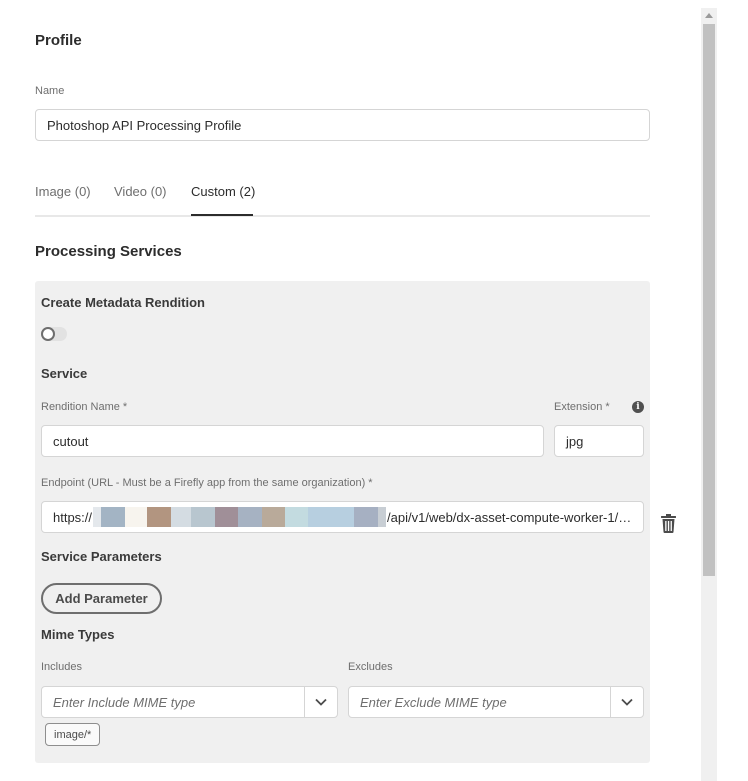  What do you see at coordinates (292, 441) in the screenshot?
I see `rendition-name-field: cutout` at bounding box center [292, 441].